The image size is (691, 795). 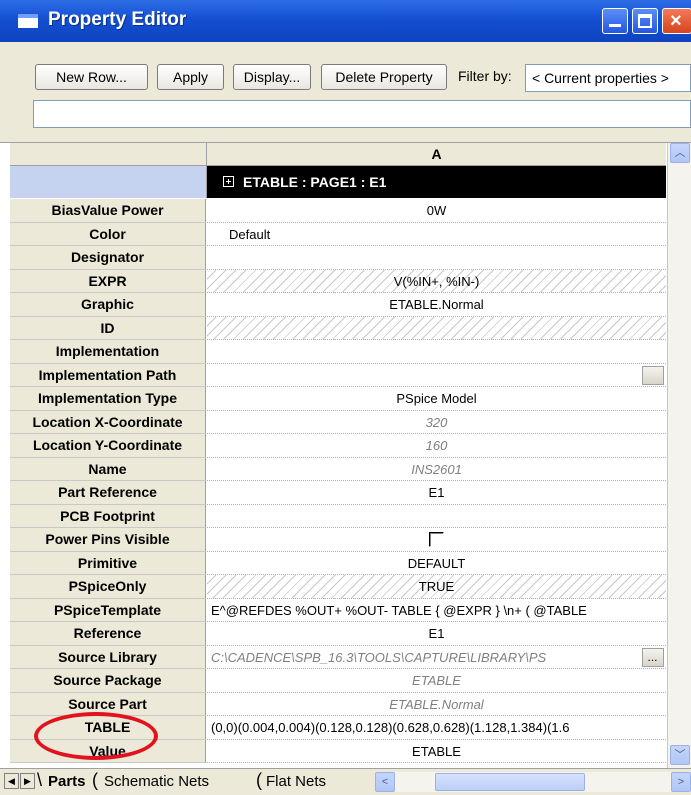 I want to click on vertical-scrollbar: ︿ ﹀, so click(x=679, y=456).